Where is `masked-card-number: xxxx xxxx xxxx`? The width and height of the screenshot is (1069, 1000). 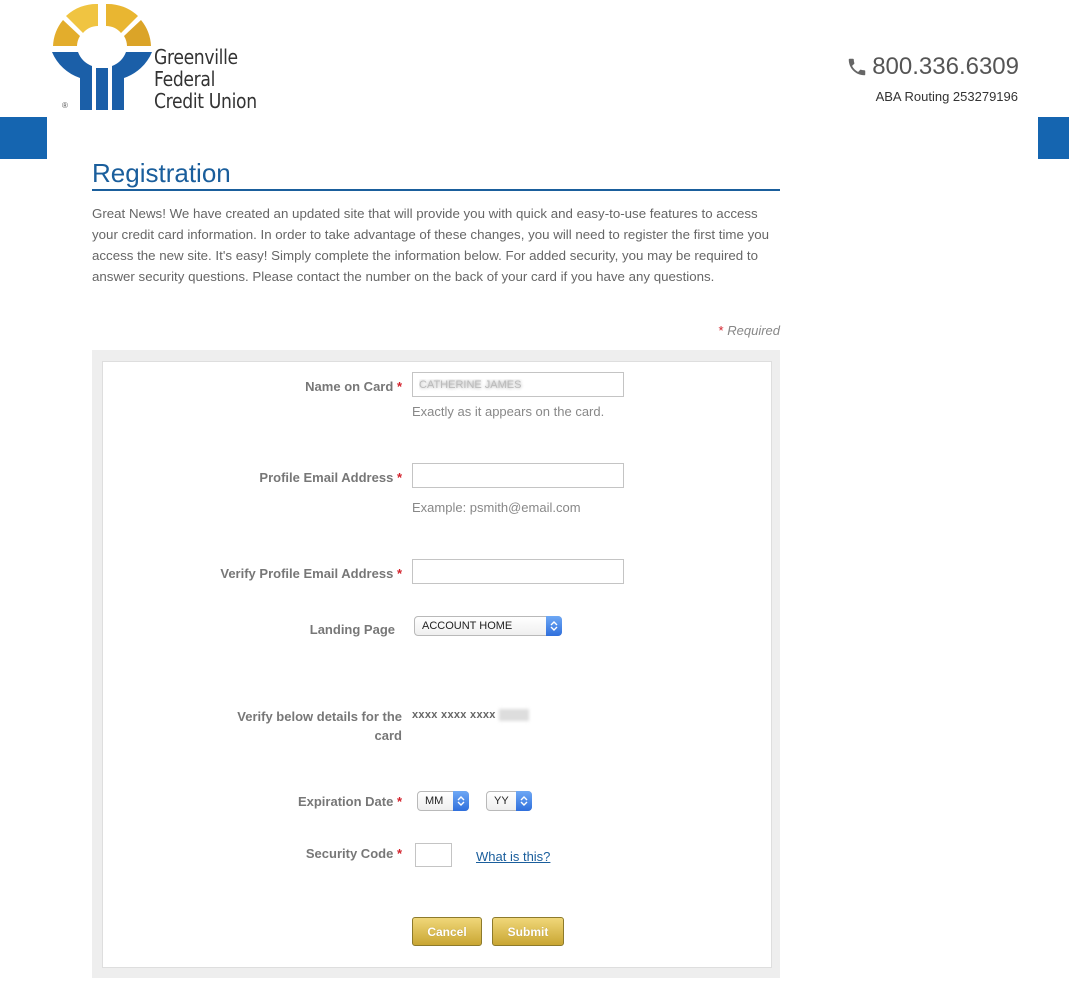
masked-card-number: xxxx xxxx xxxx is located at coordinates (470, 715).